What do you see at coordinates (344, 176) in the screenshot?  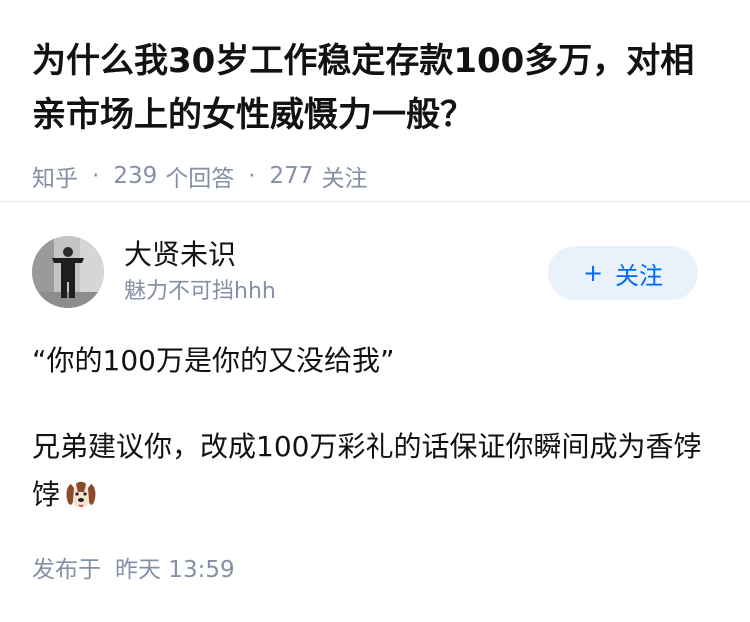 I see `follower-count-label: 关注` at bounding box center [344, 176].